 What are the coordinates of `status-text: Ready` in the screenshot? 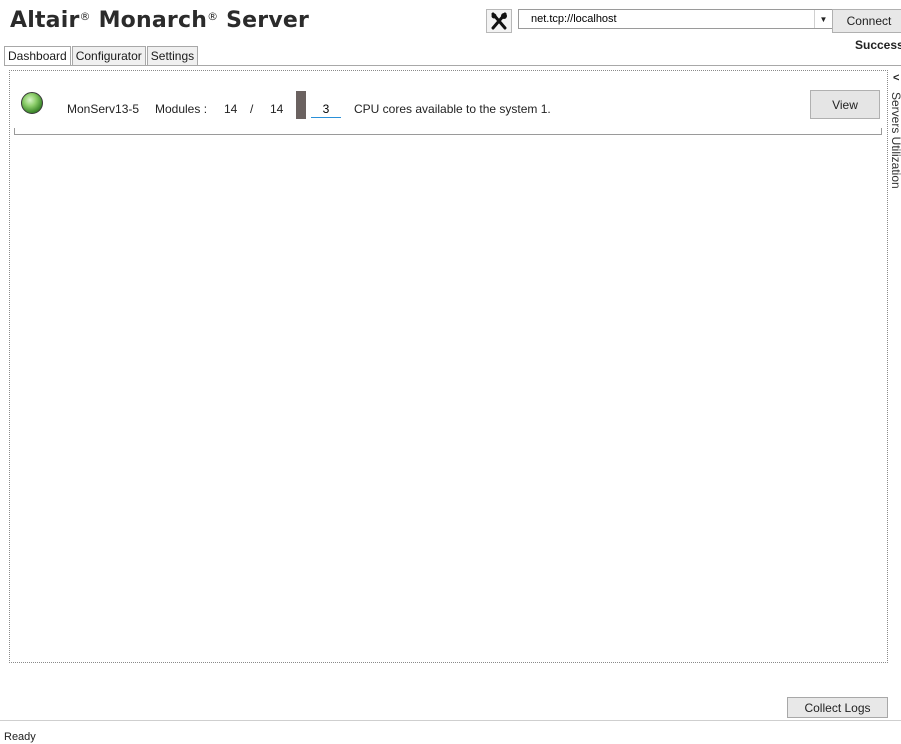 It's located at (20, 737).